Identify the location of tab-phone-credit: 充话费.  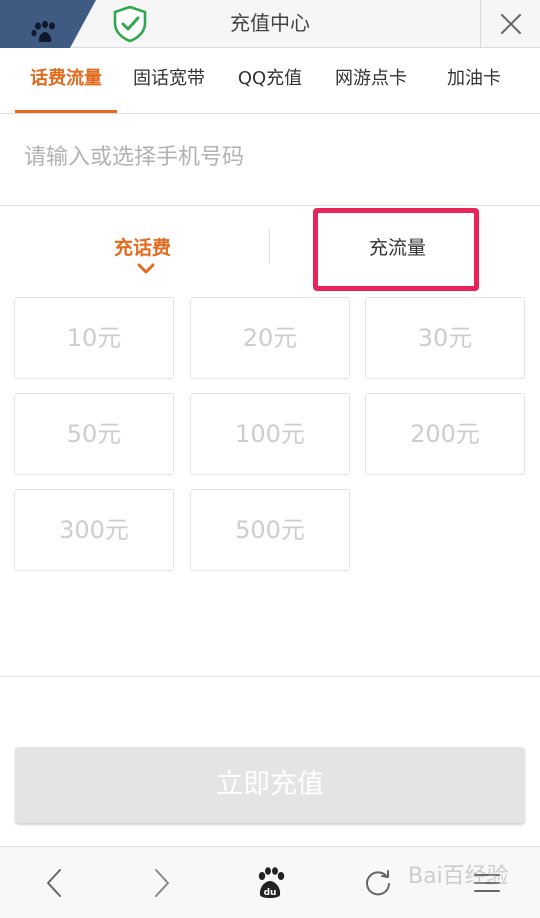
(142, 246).